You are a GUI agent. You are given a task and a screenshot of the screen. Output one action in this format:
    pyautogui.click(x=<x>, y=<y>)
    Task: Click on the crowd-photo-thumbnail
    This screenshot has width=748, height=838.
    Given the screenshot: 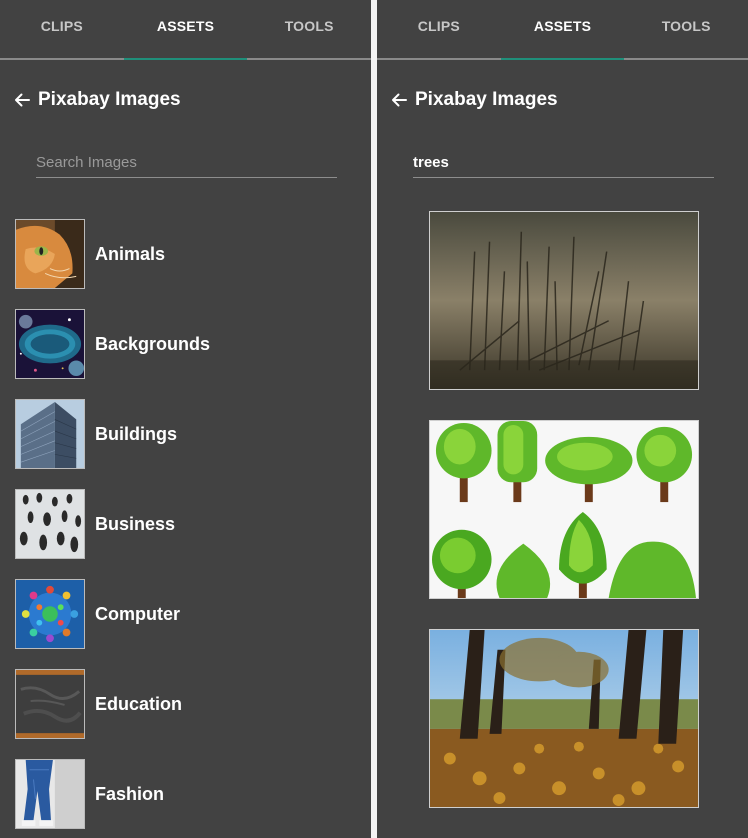 What is the action you would take?
    pyautogui.click(x=50, y=524)
    